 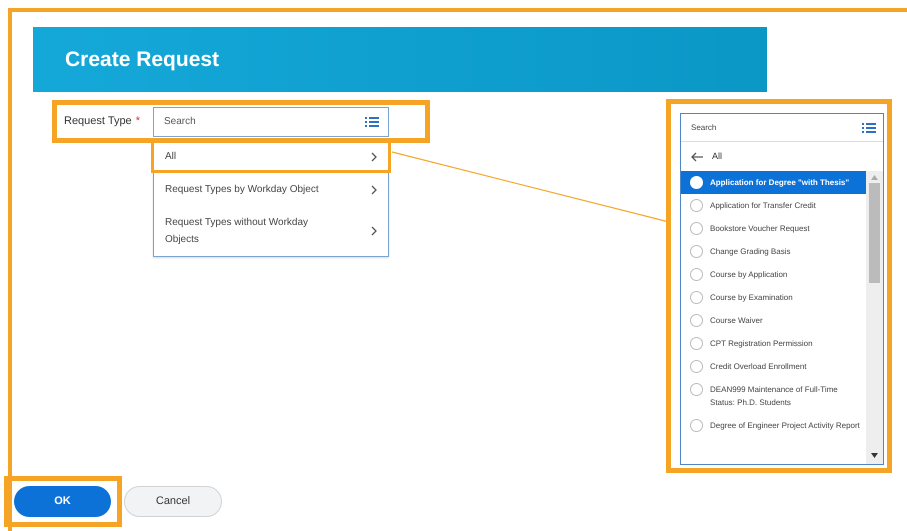 What do you see at coordinates (138, 121) in the screenshot?
I see `required-mark: *` at bounding box center [138, 121].